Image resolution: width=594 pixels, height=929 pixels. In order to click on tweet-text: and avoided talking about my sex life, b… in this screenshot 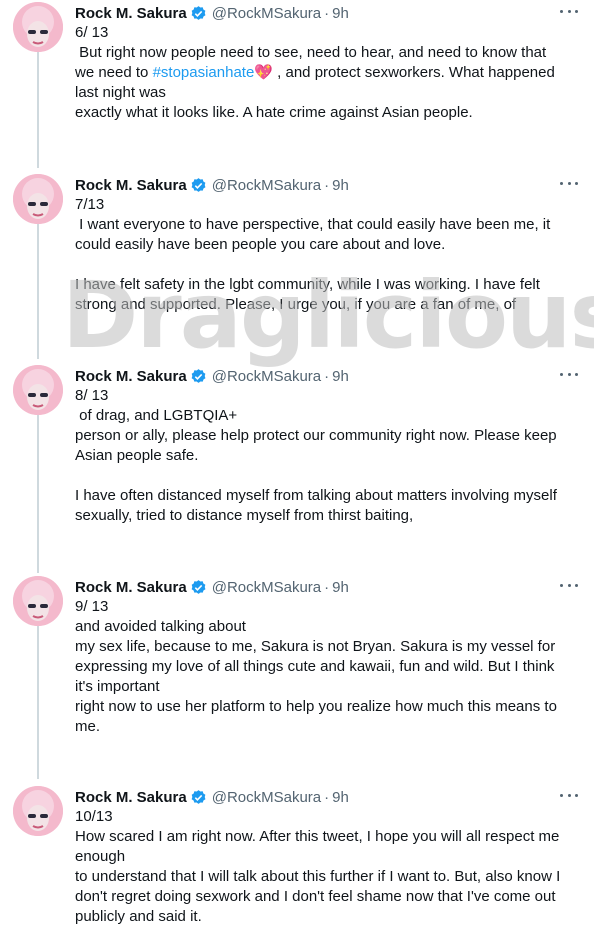, I will do `click(316, 676)`.